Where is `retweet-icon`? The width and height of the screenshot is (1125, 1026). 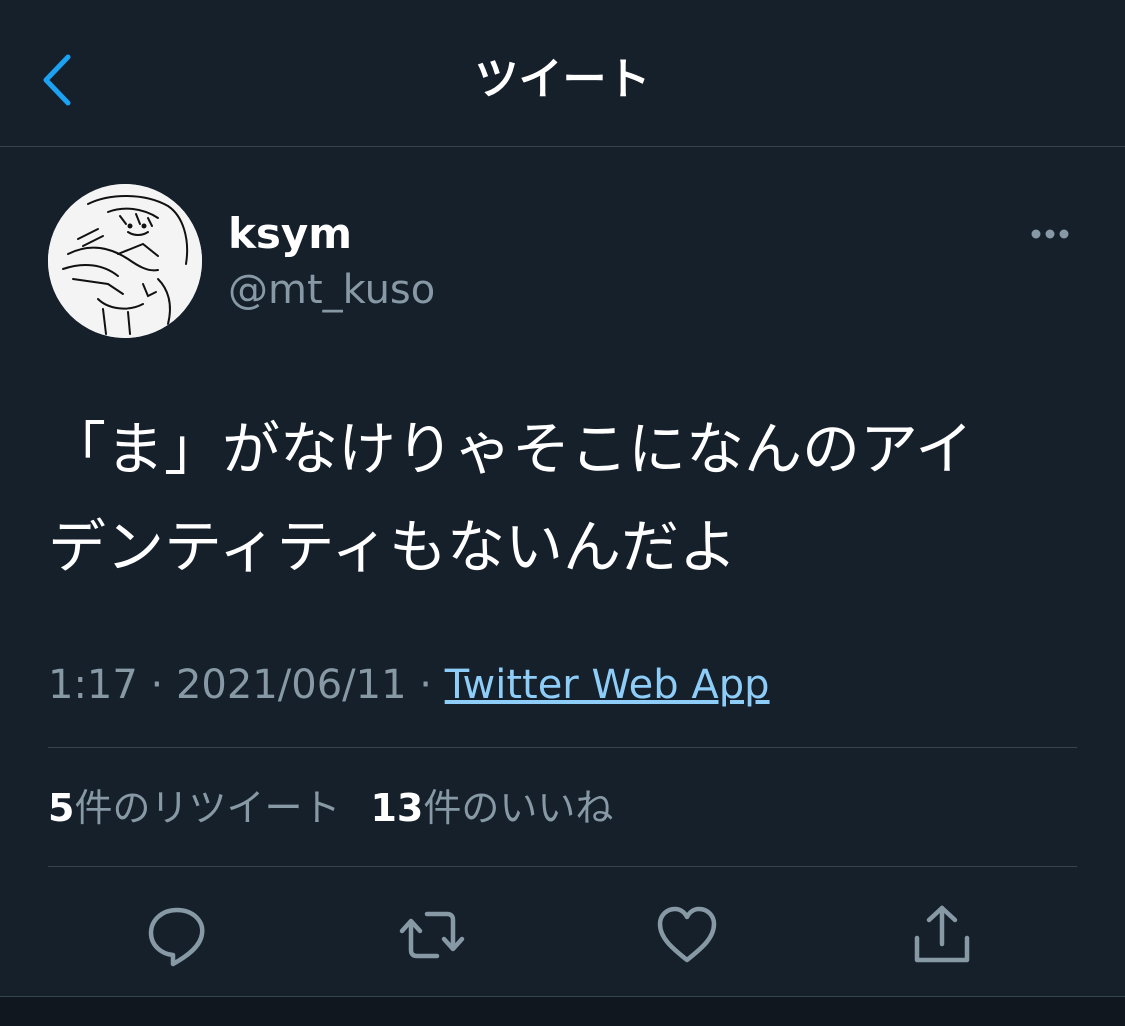 retweet-icon is located at coordinates (432, 935).